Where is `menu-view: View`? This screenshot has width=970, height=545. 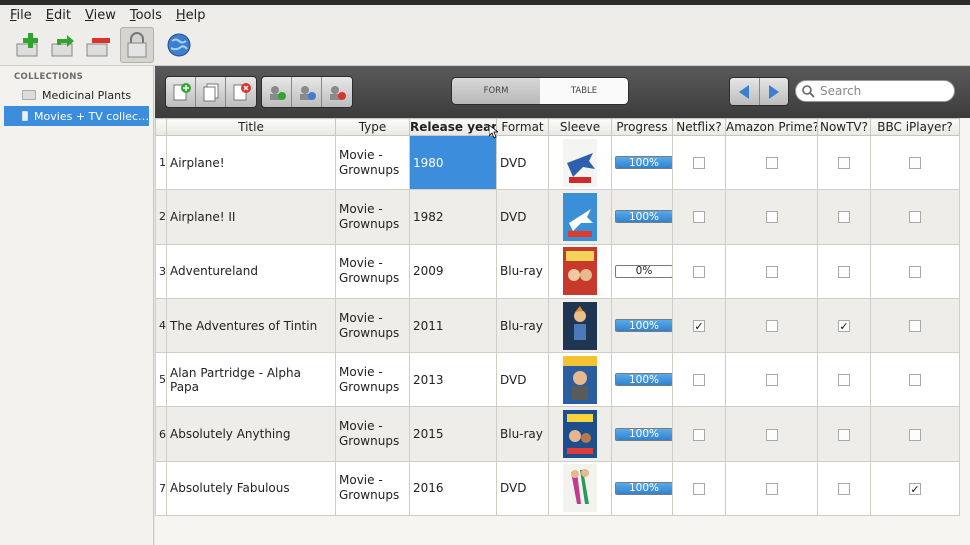
menu-view: View is located at coordinates (100, 15).